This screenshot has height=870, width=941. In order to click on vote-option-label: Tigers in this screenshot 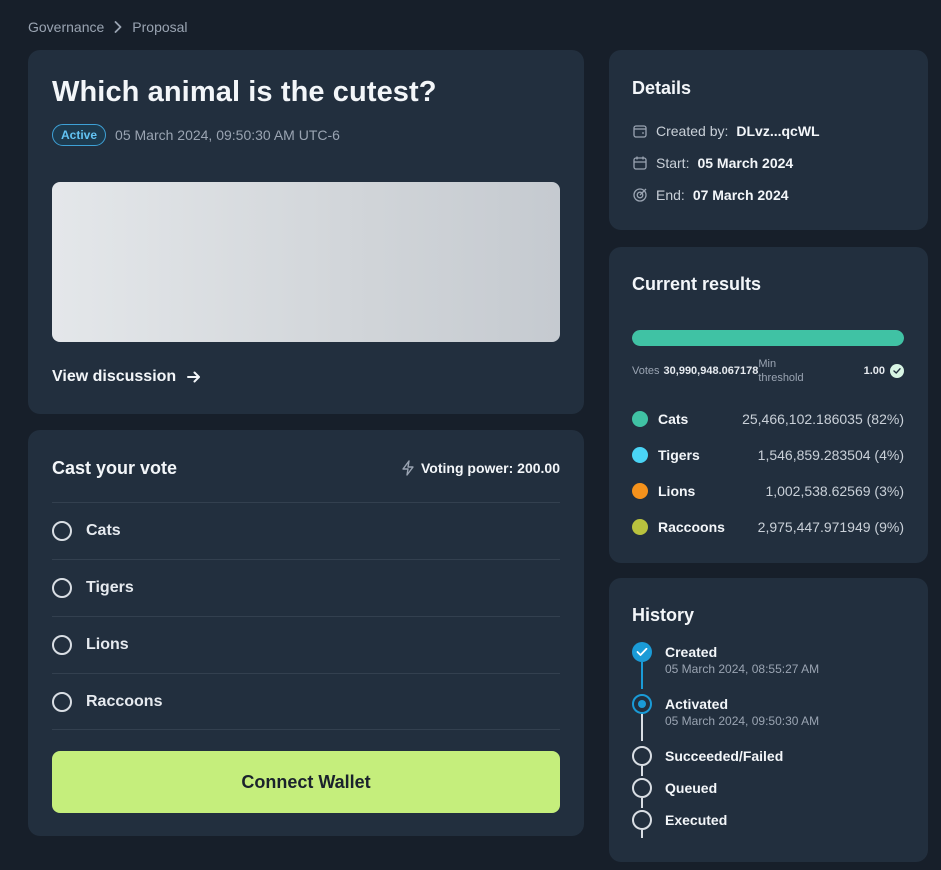, I will do `click(110, 587)`.